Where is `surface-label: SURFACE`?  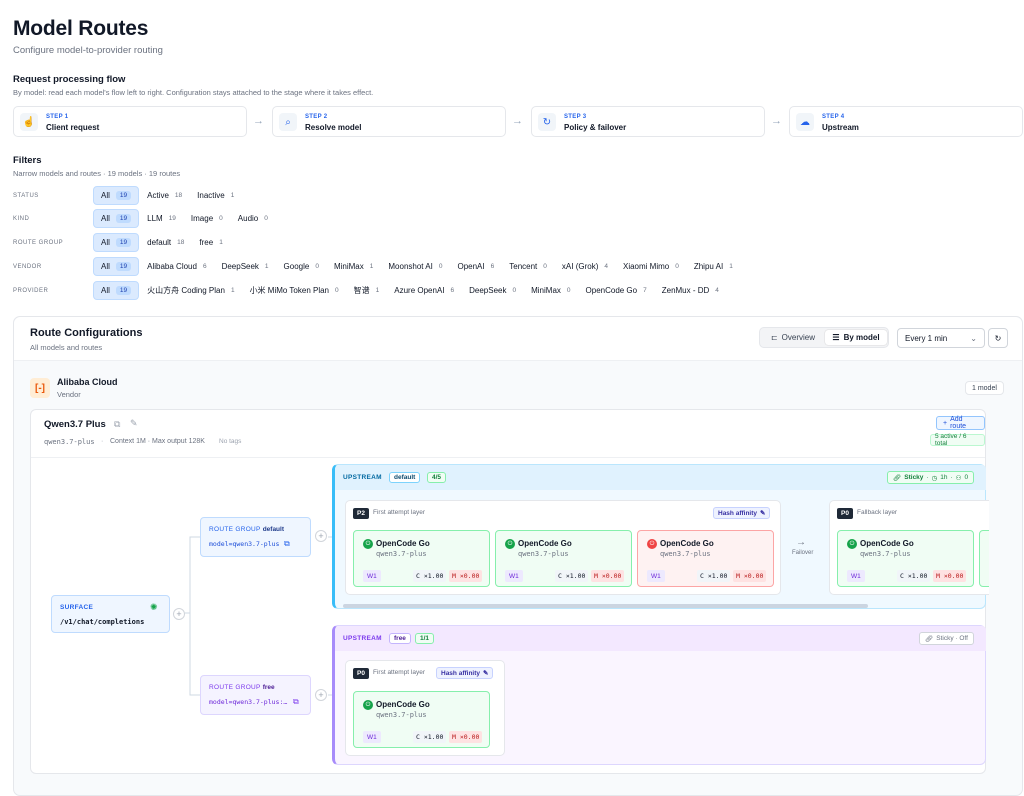 surface-label: SURFACE is located at coordinates (77, 607).